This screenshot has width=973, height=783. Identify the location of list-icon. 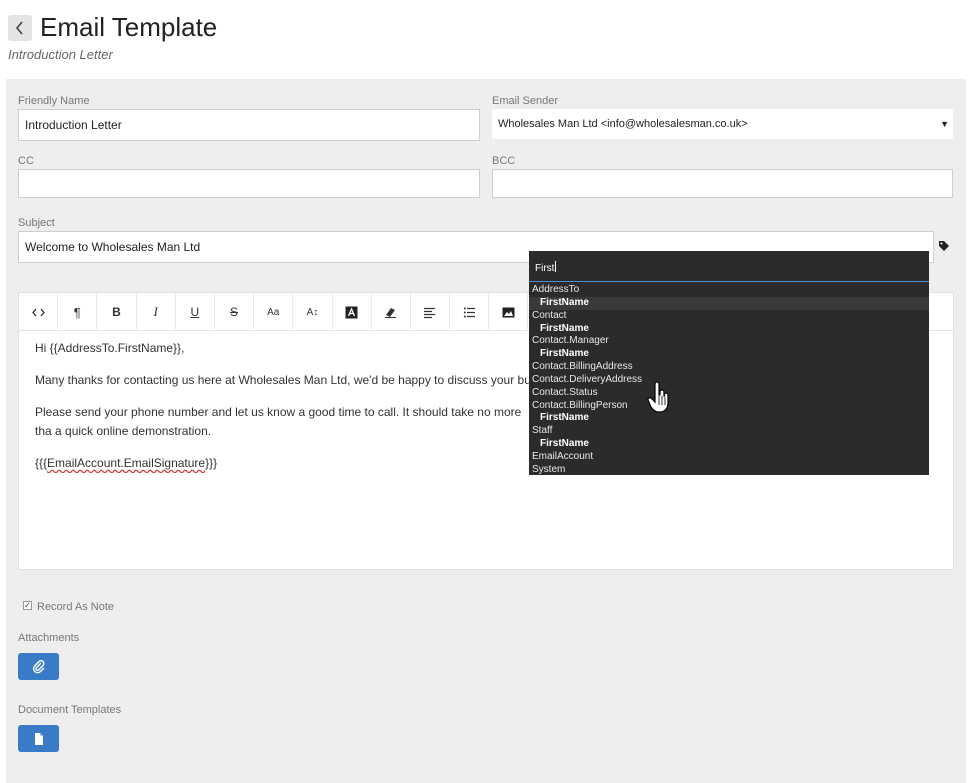
(469, 312).